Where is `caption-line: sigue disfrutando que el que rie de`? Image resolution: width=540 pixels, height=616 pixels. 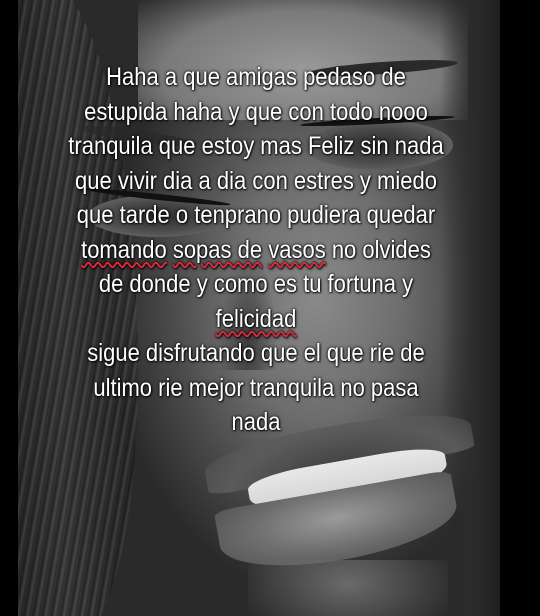 caption-line: sigue disfrutando que el que rie de is located at coordinates (256, 353).